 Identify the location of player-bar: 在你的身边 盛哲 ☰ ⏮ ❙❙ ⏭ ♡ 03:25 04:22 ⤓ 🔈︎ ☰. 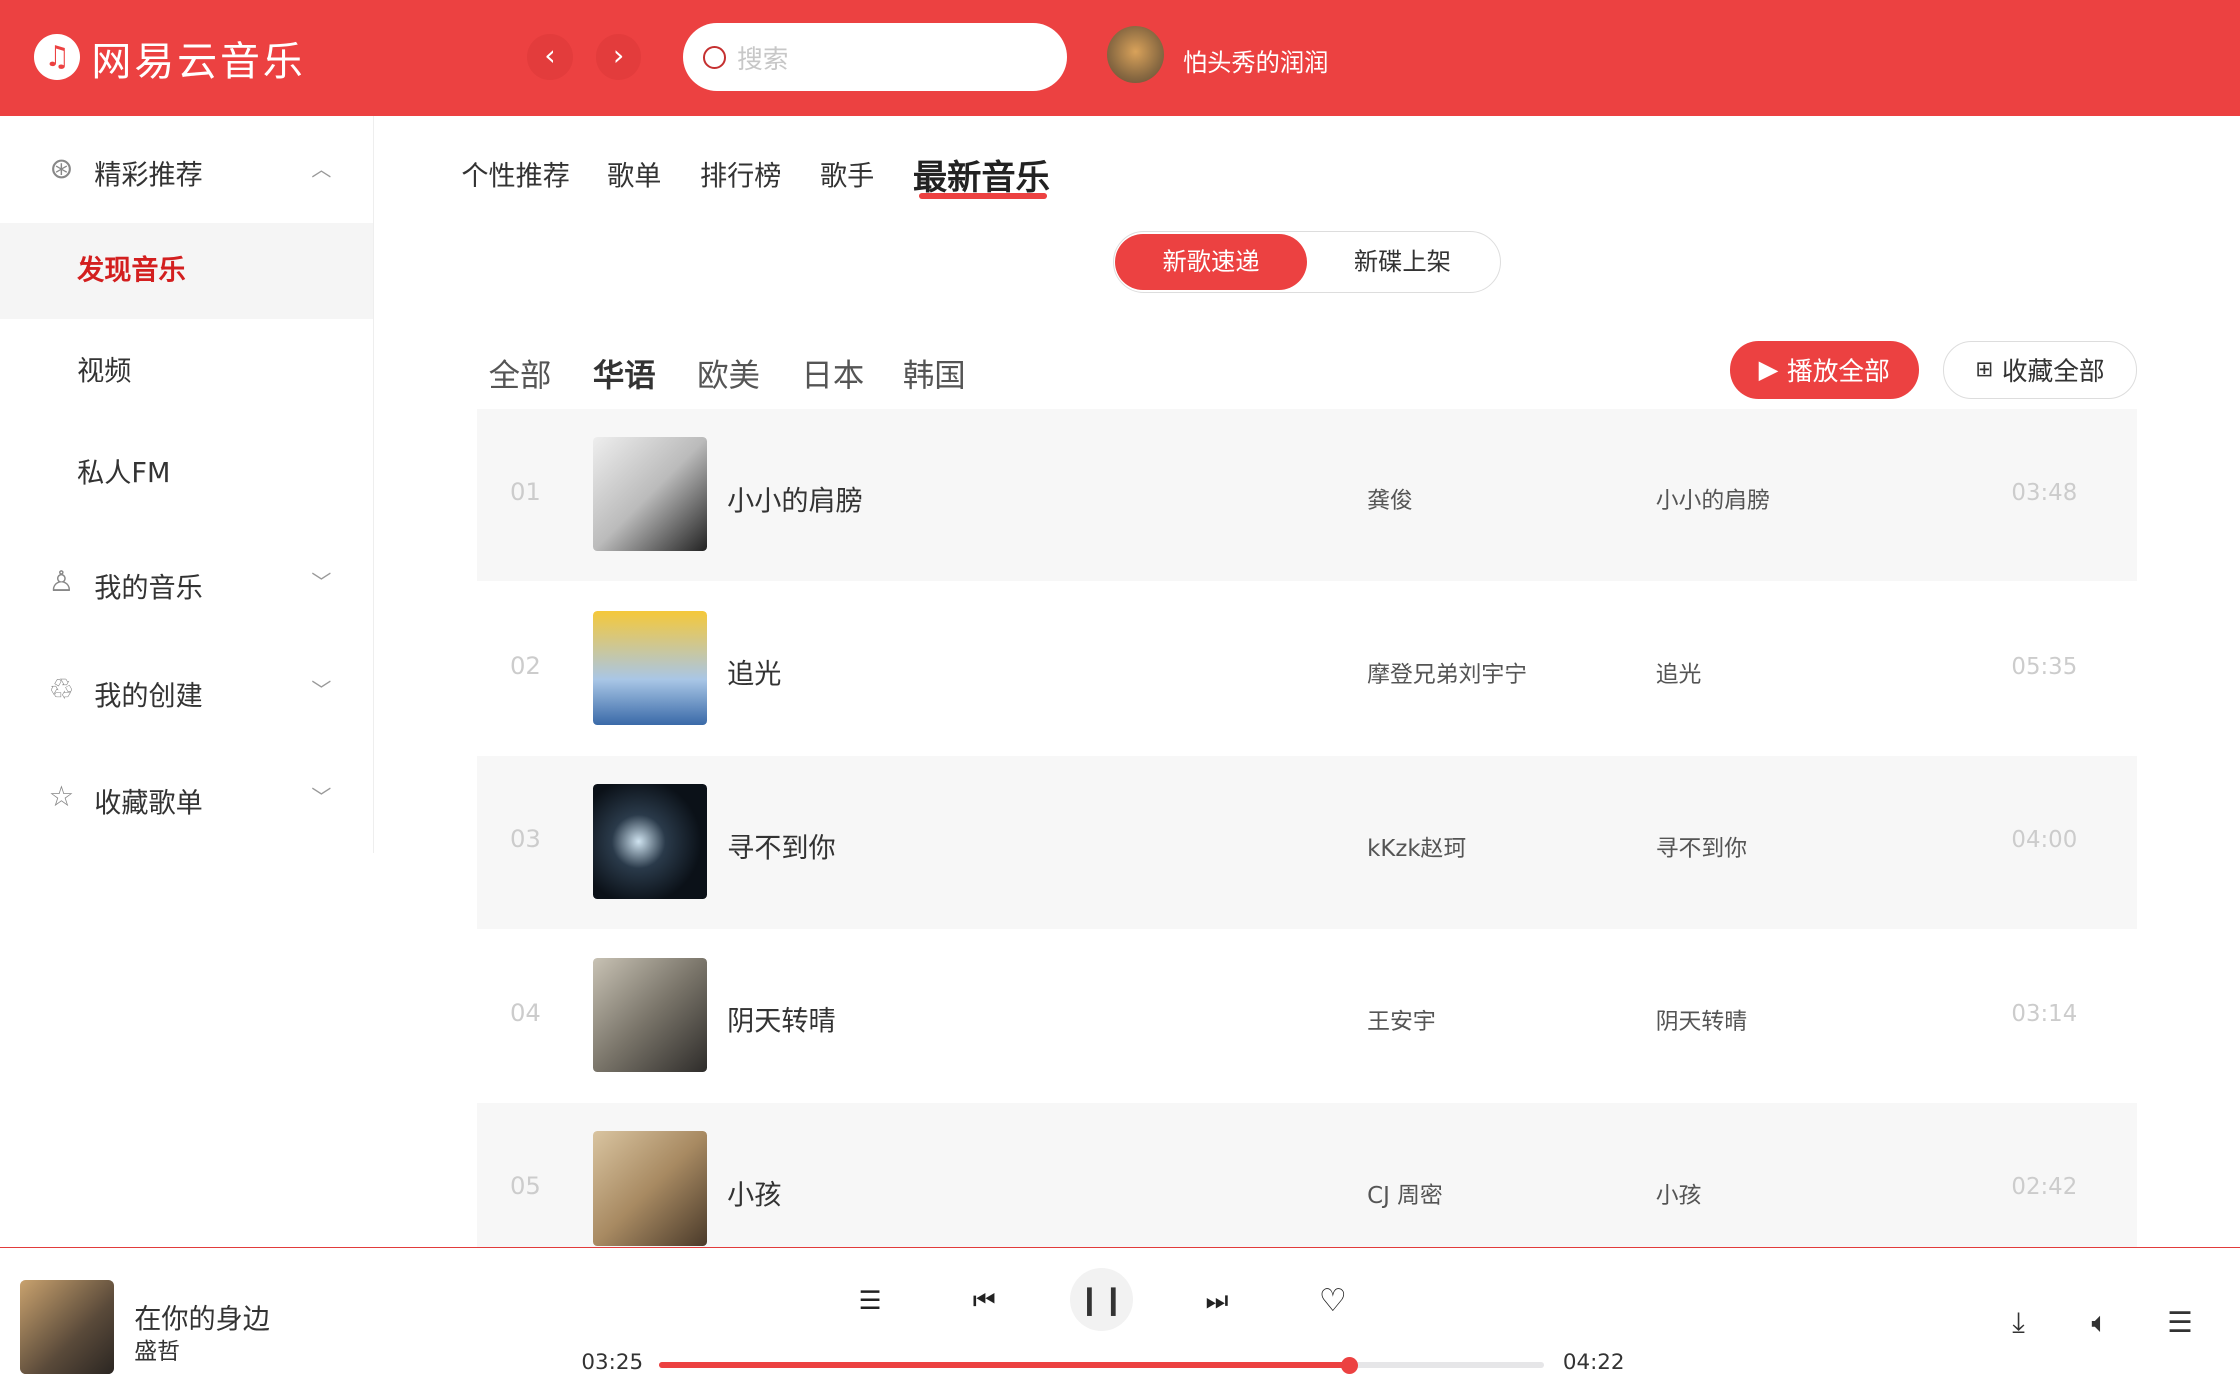
(1120, 1323).